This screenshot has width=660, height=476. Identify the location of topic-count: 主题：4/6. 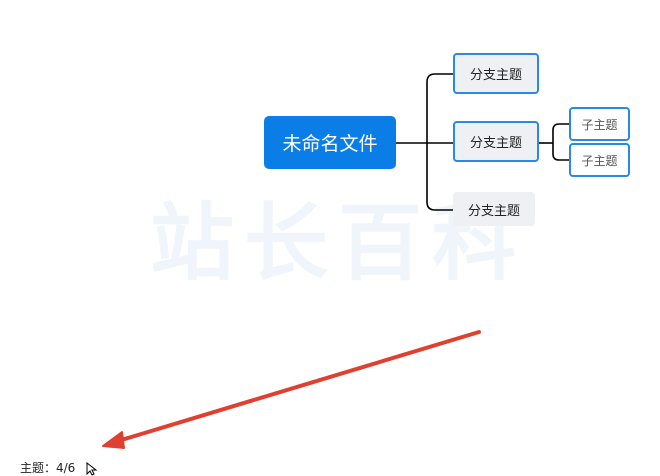
(48, 468).